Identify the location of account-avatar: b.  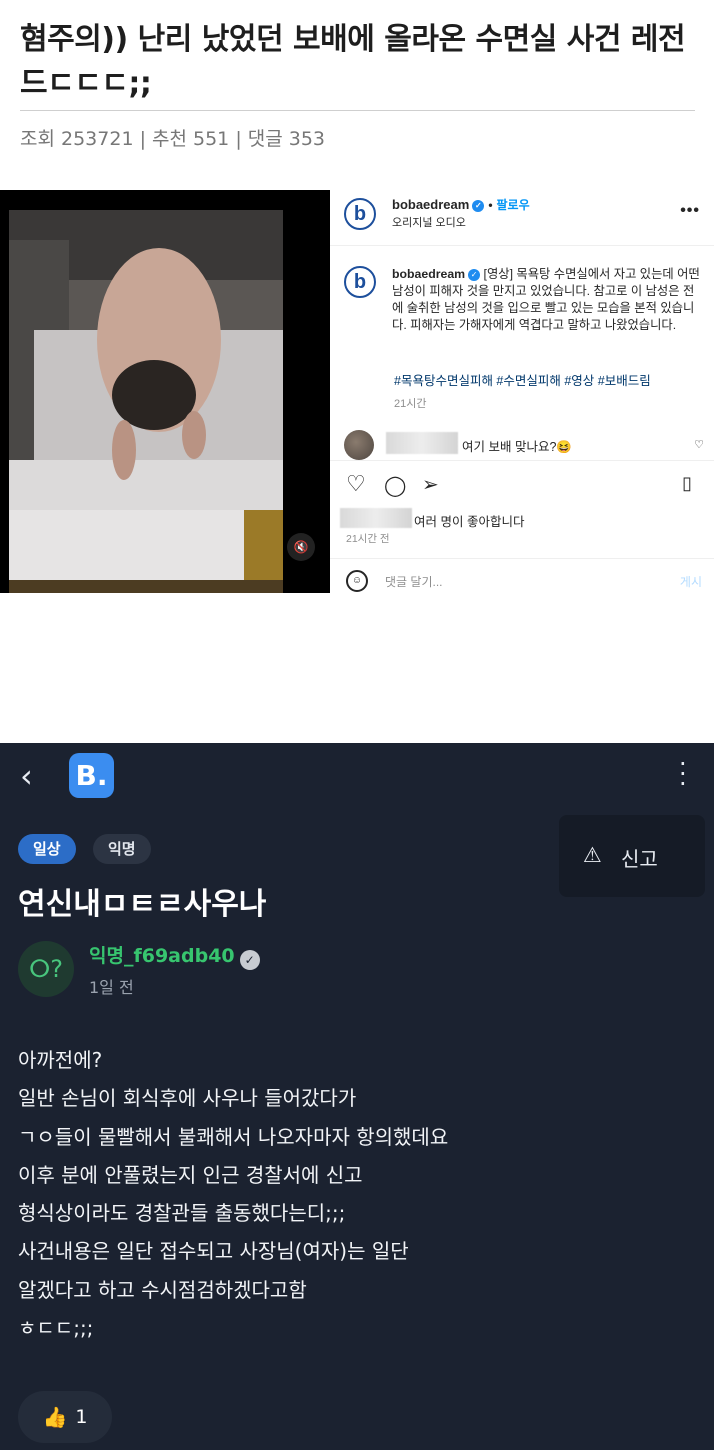
(360, 214).